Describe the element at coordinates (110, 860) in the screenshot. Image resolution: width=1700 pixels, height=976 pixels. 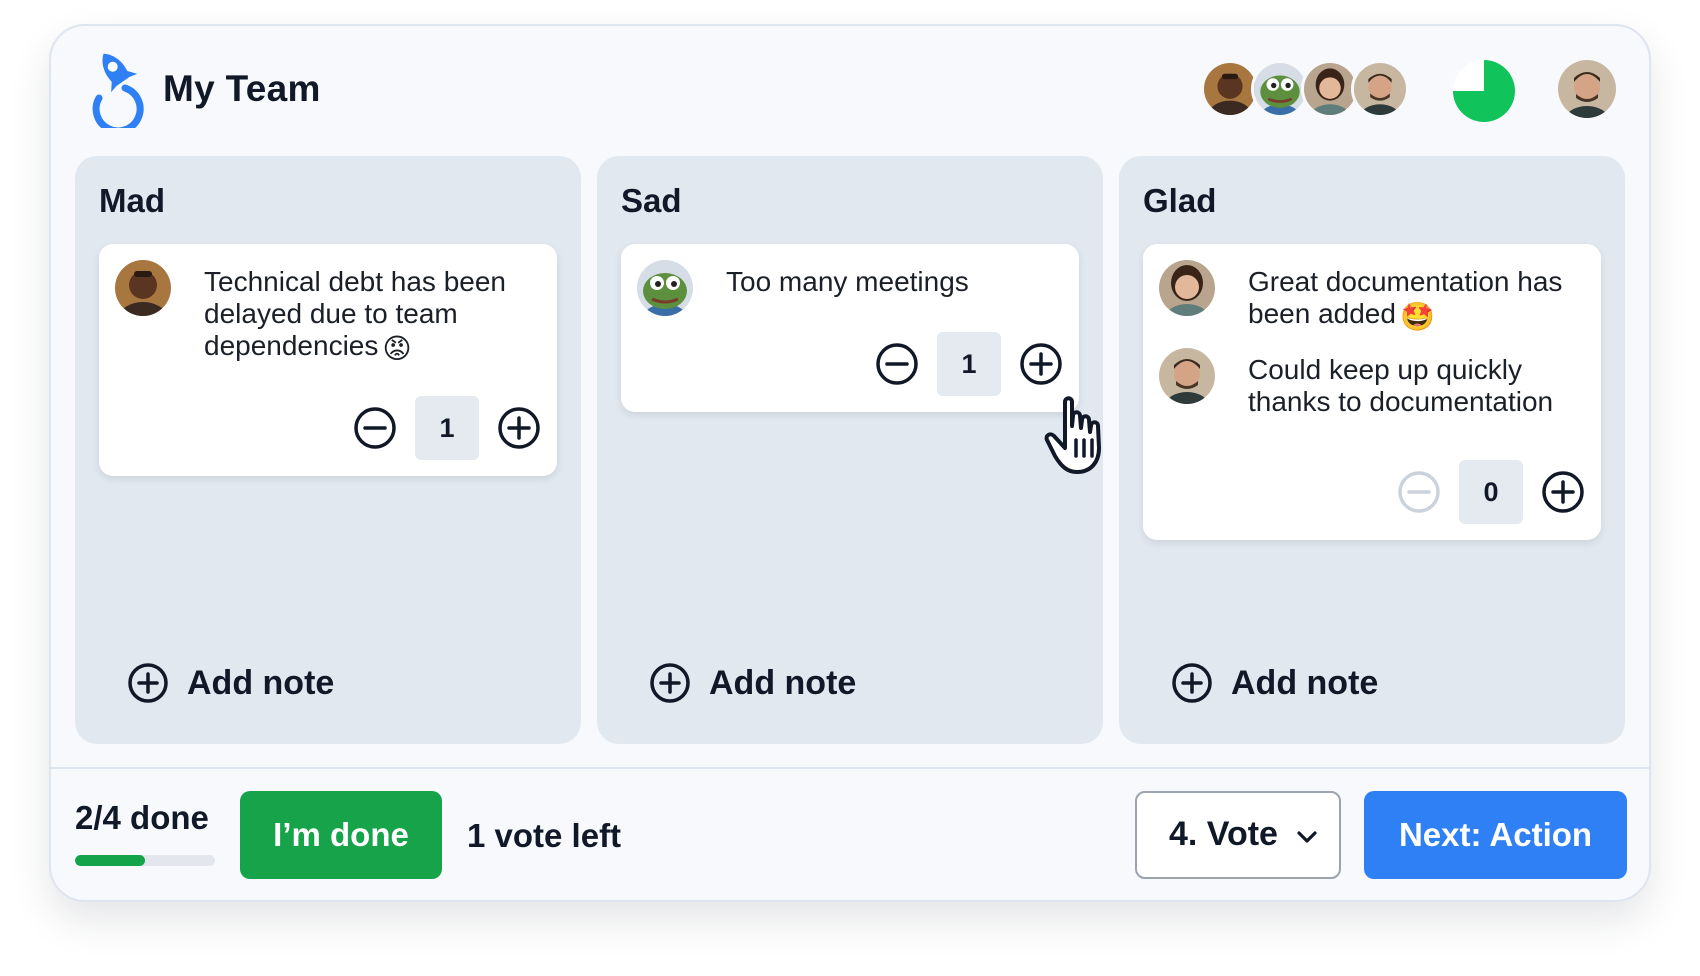
I see `progress-fill` at that location.